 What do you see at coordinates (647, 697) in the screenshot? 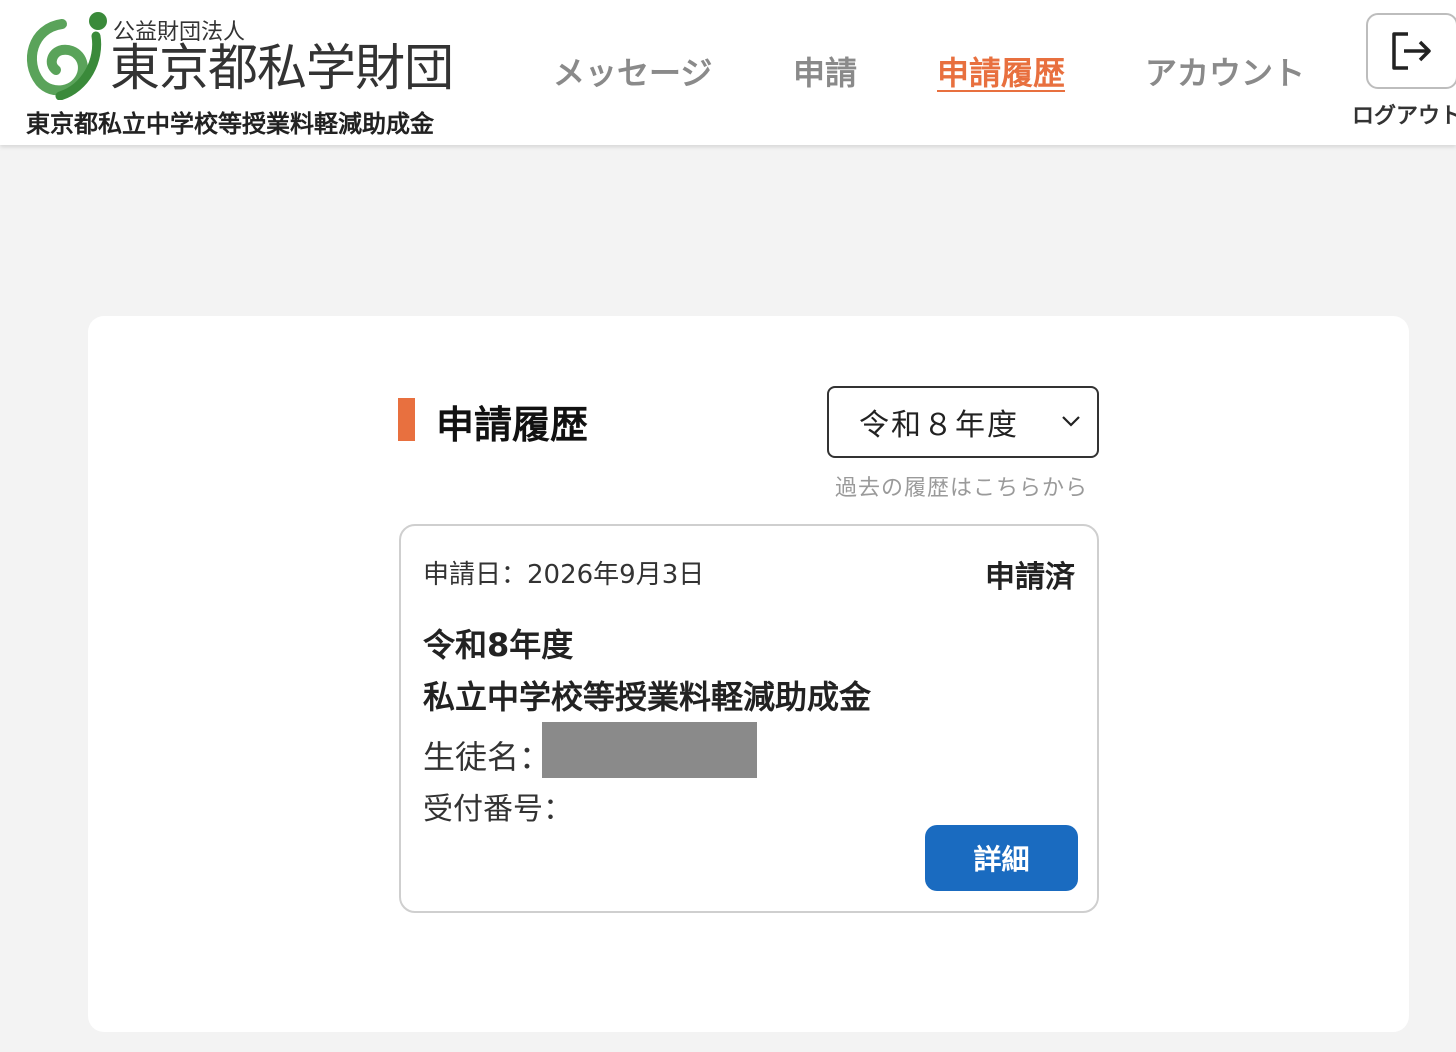
I see `card-program-name: 私立中学校等授業料軽減助成金` at bounding box center [647, 697].